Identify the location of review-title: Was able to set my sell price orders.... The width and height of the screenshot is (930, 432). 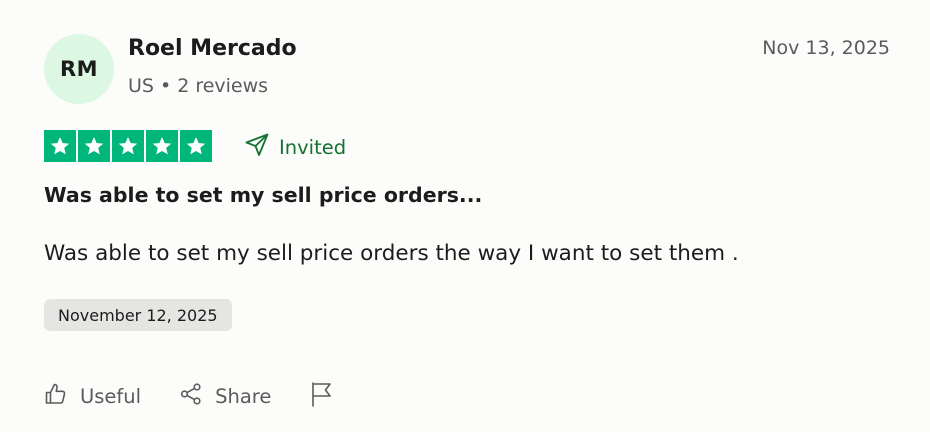
(263, 195).